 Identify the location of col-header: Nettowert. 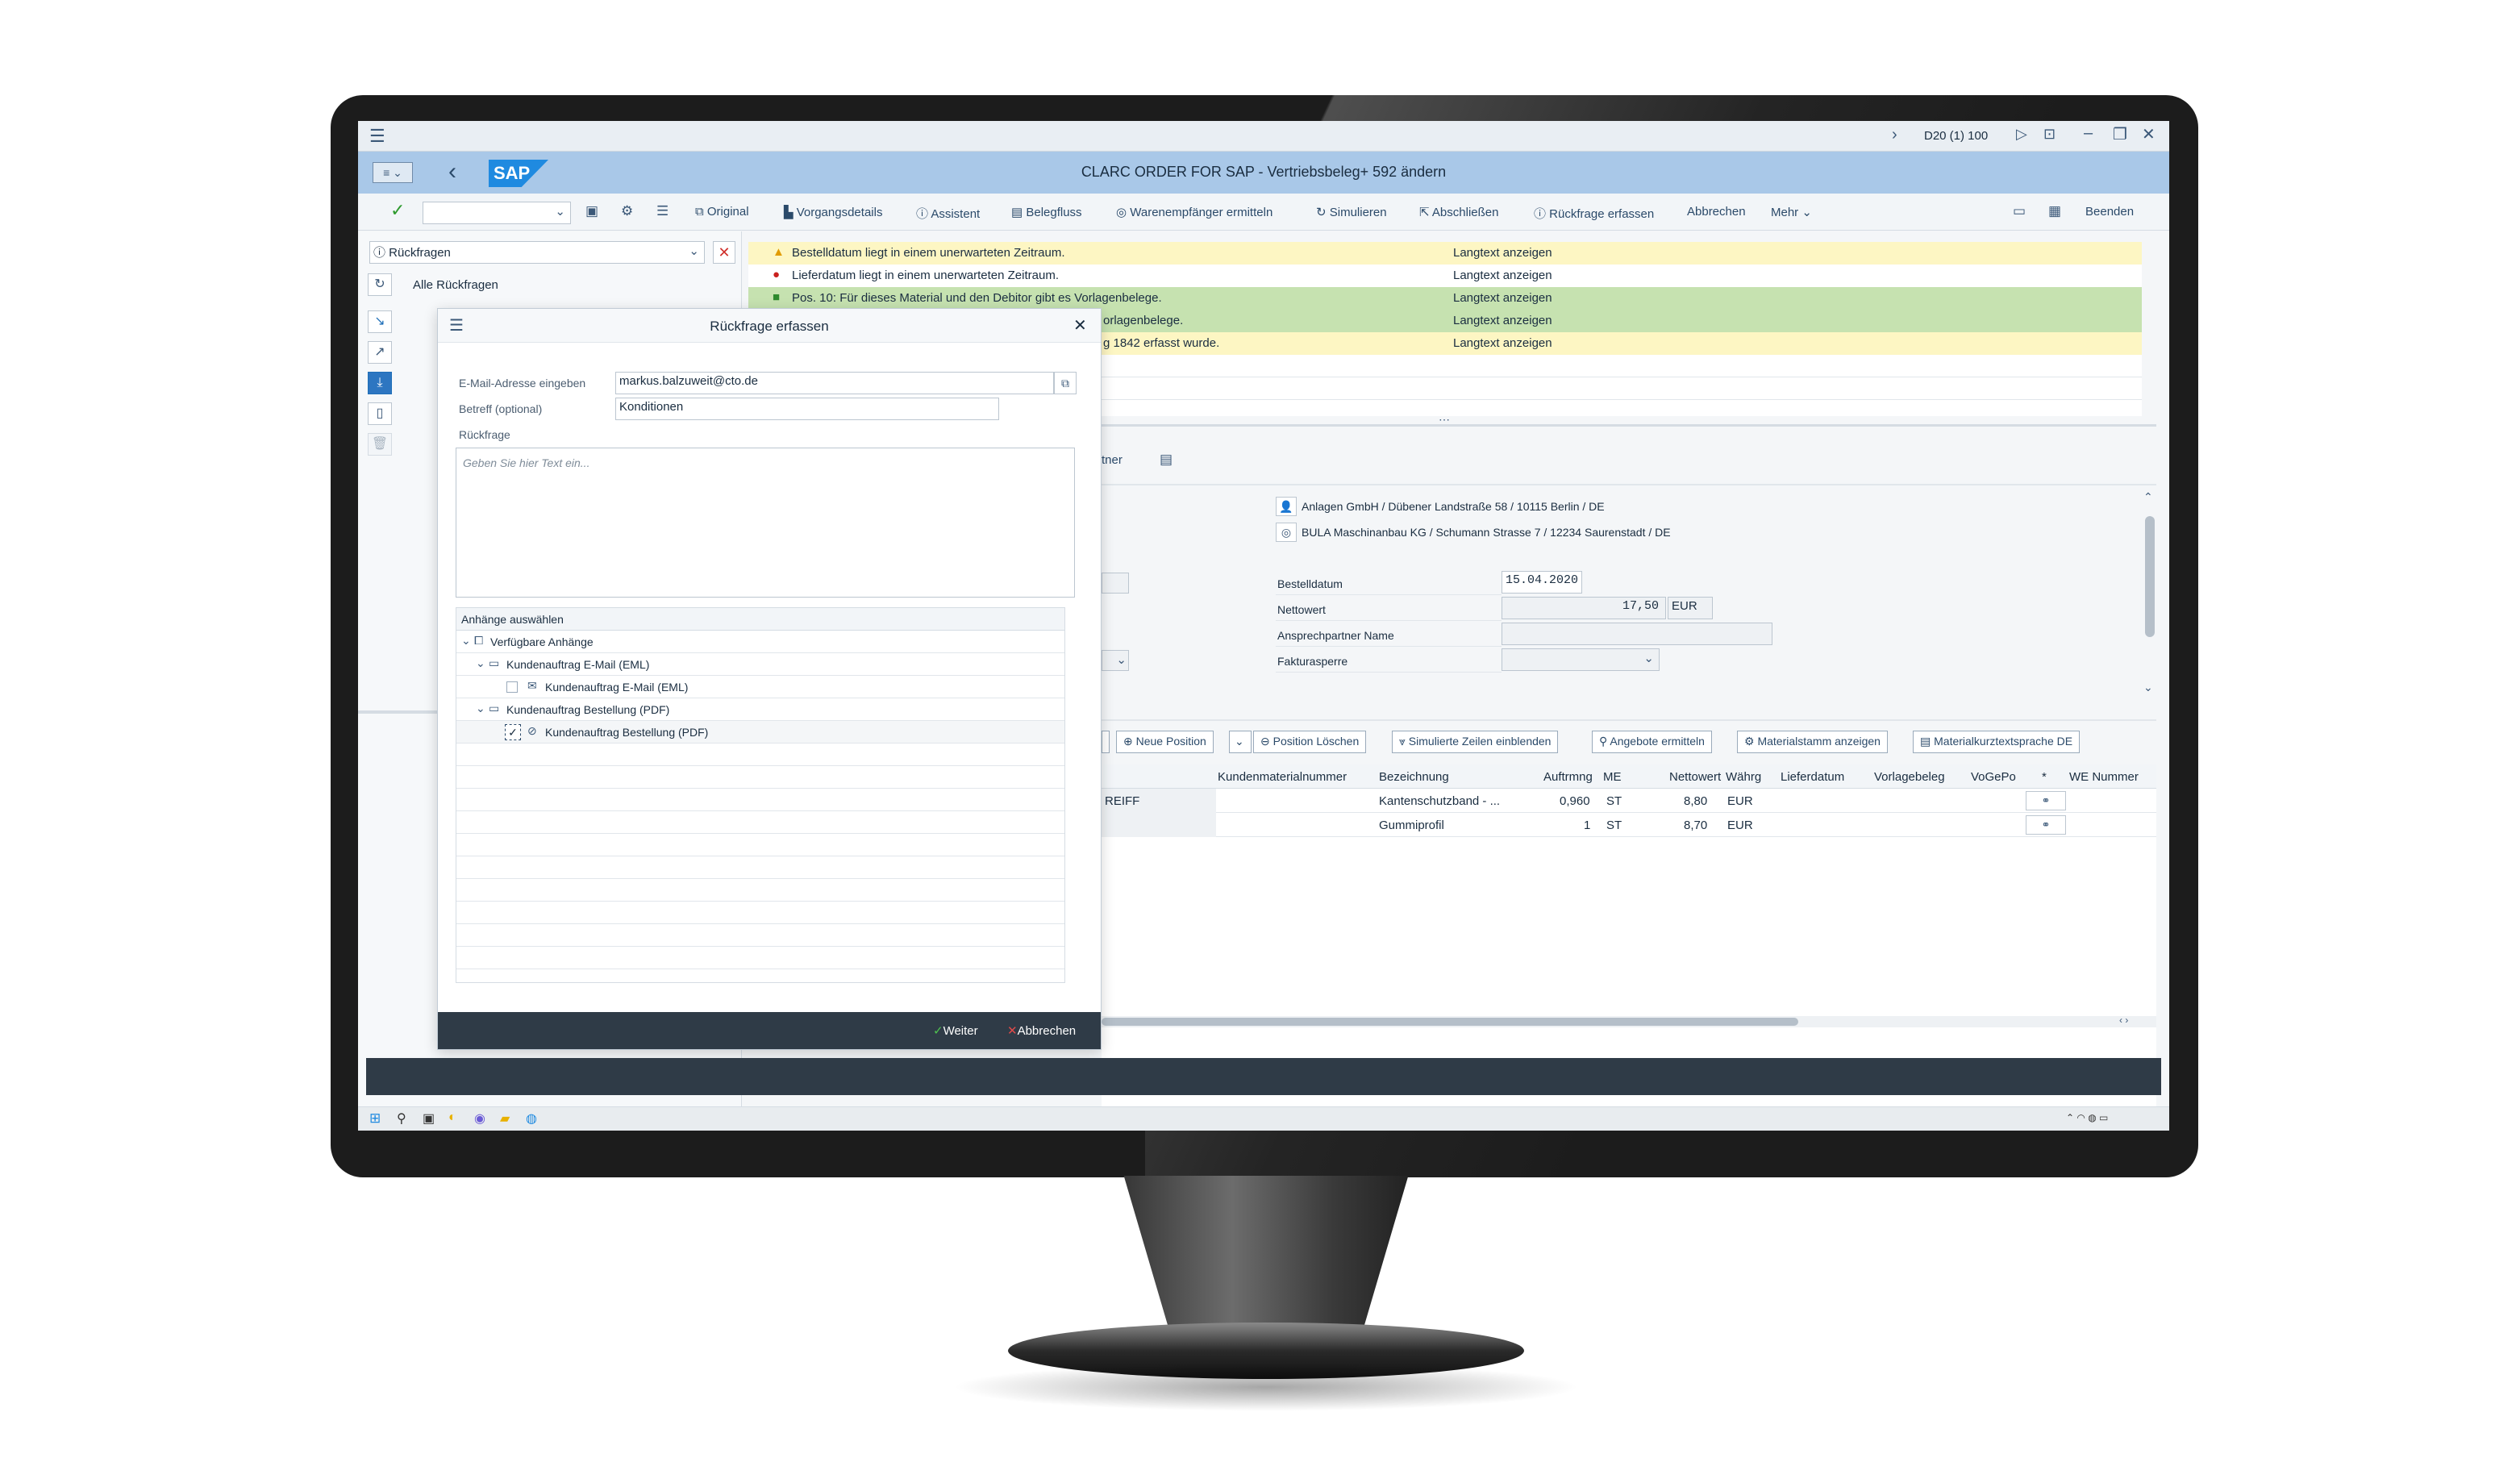
(1695, 777).